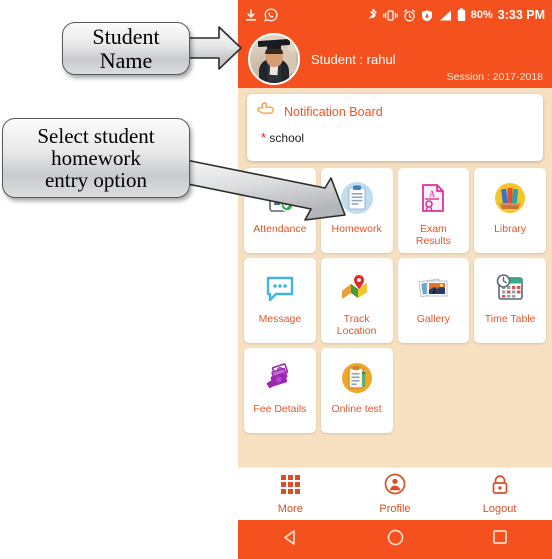 This screenshot has height=559, width=552. I want to click on status-bar: 80% 3:33 PM, so click(395, 15).